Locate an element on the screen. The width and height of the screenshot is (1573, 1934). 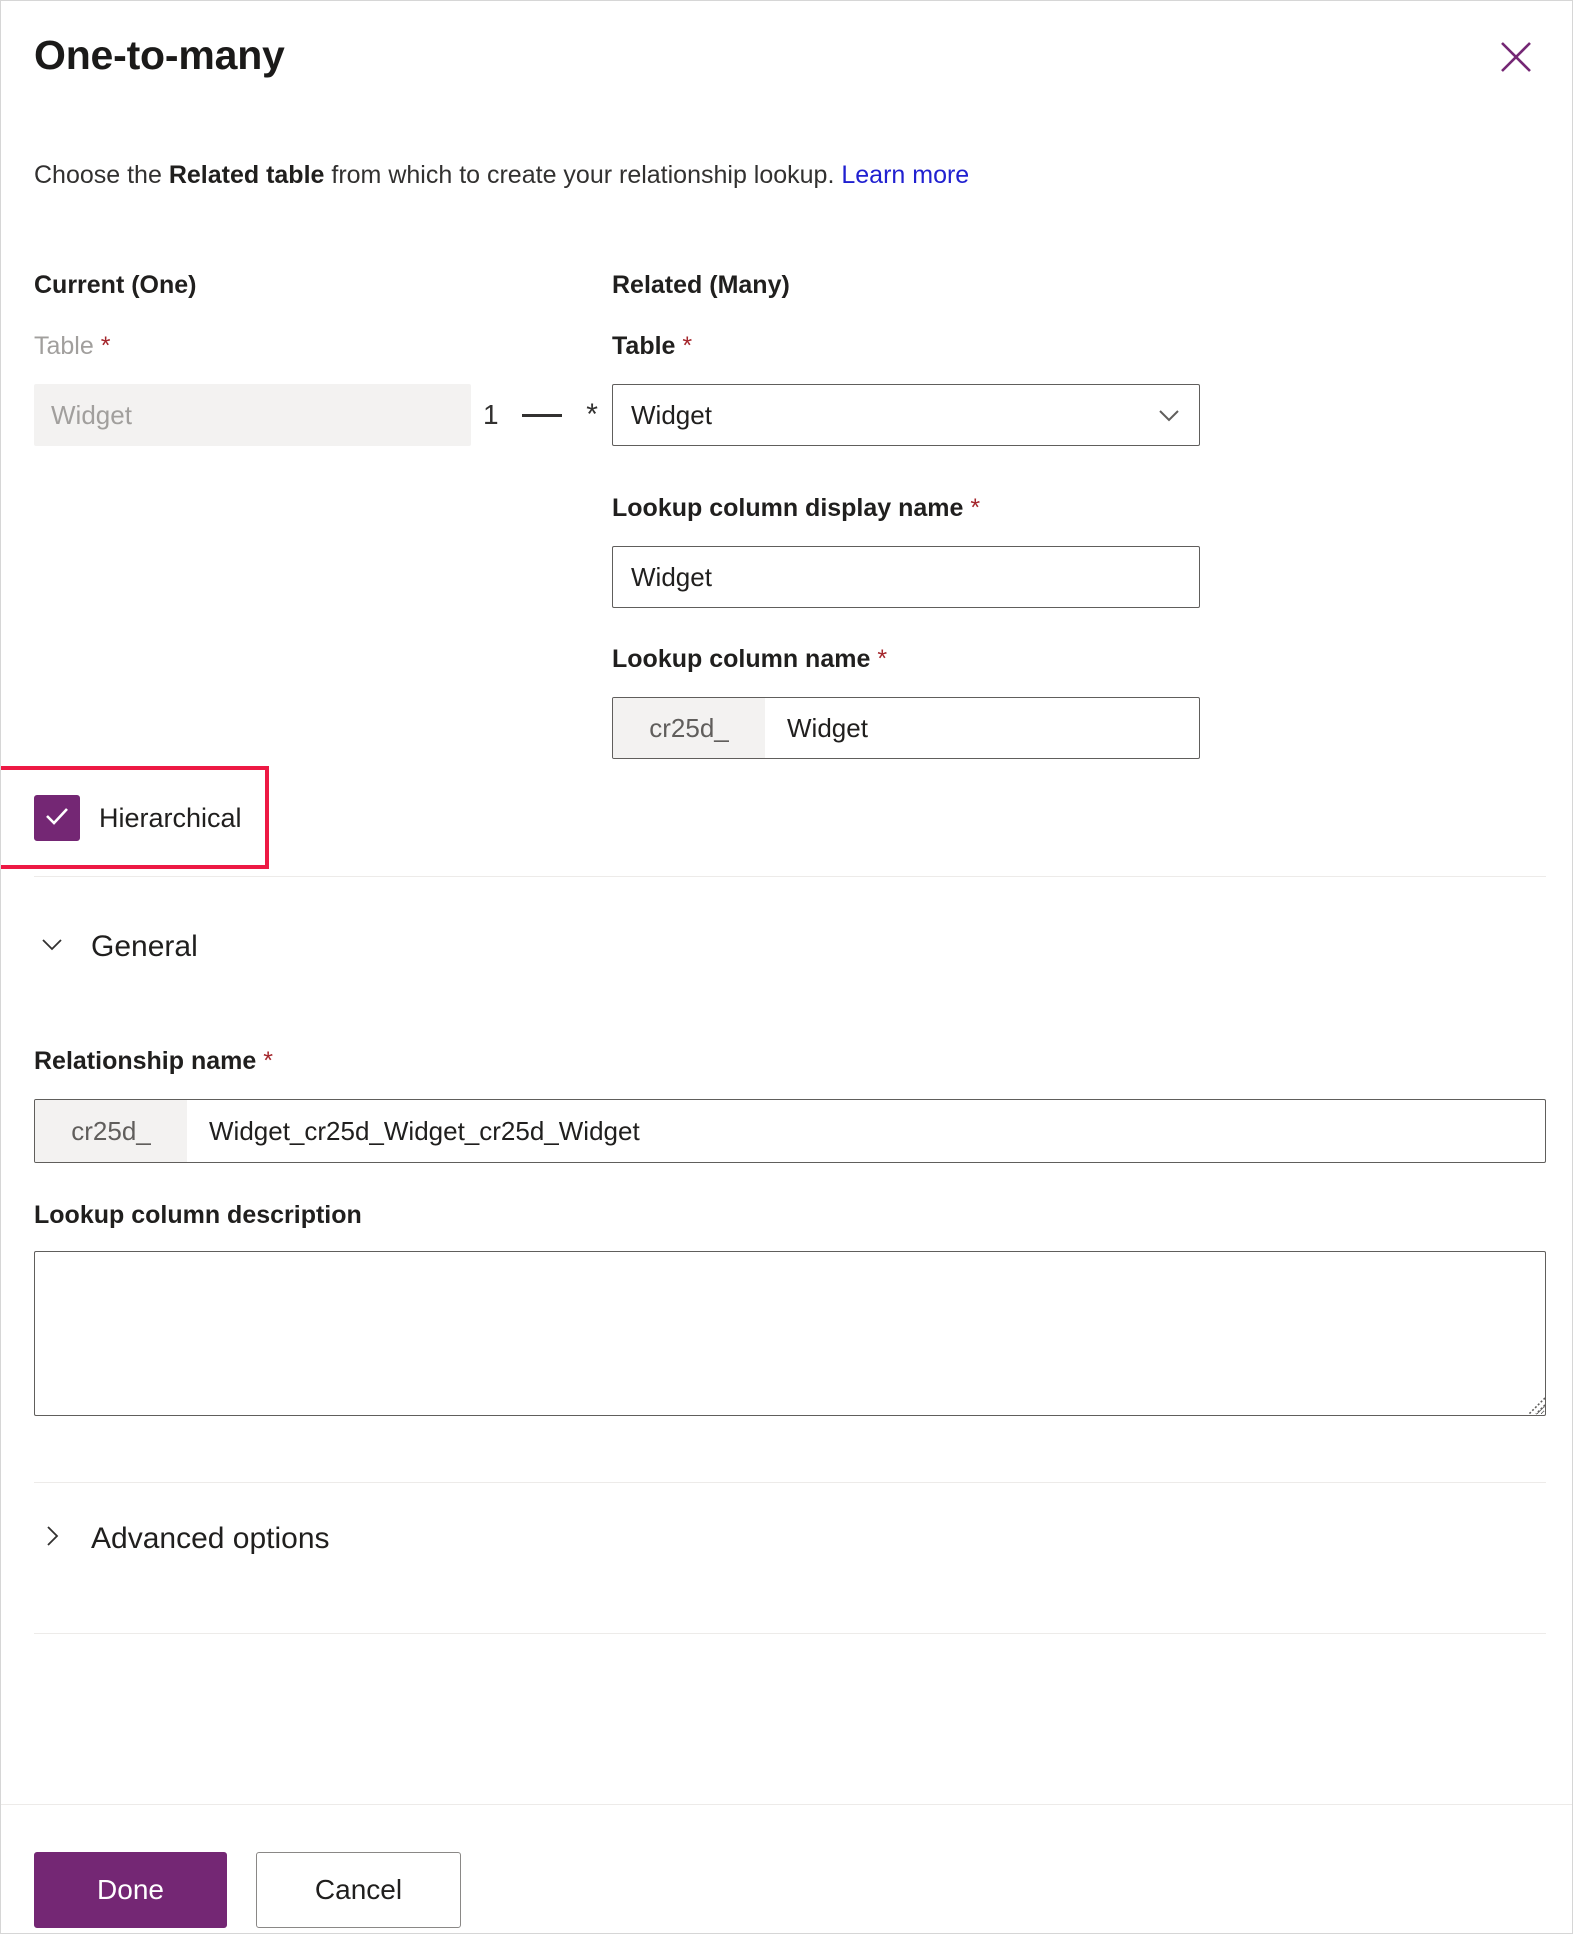
relationship-name-prefix: cr25d_ is located at coordinates (111, 1131).